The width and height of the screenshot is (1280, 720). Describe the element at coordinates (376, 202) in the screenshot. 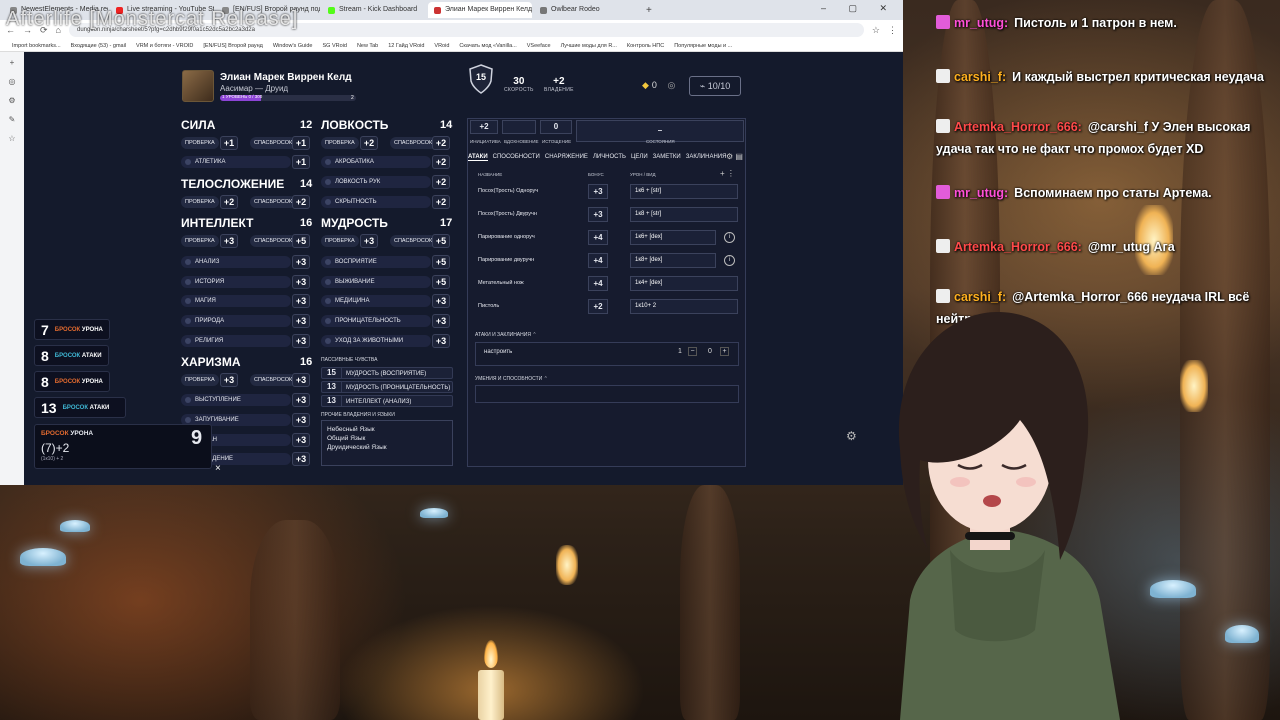

I see `skill-stealth: СКРЫТНОСТЬ` at that location.